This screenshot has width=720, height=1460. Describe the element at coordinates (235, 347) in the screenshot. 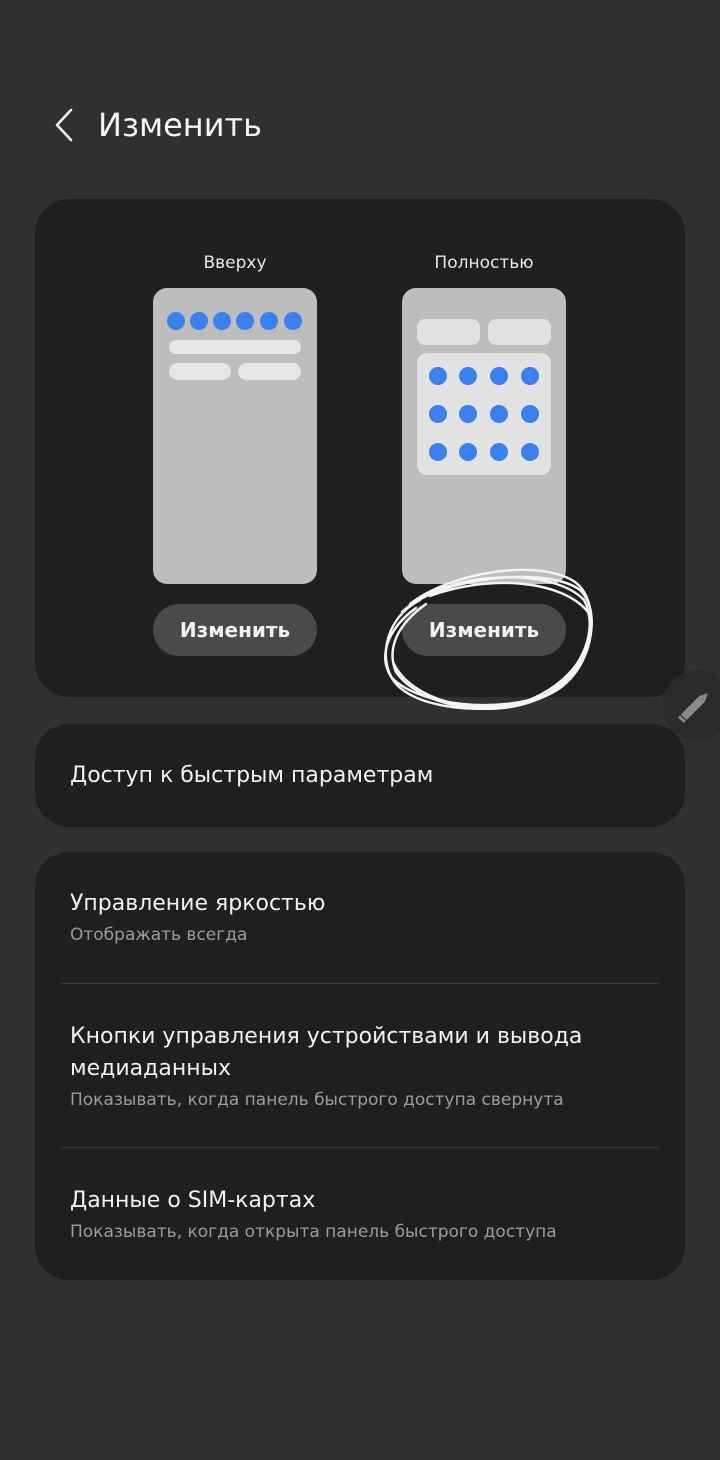

I see `brightness-bar` at that location.